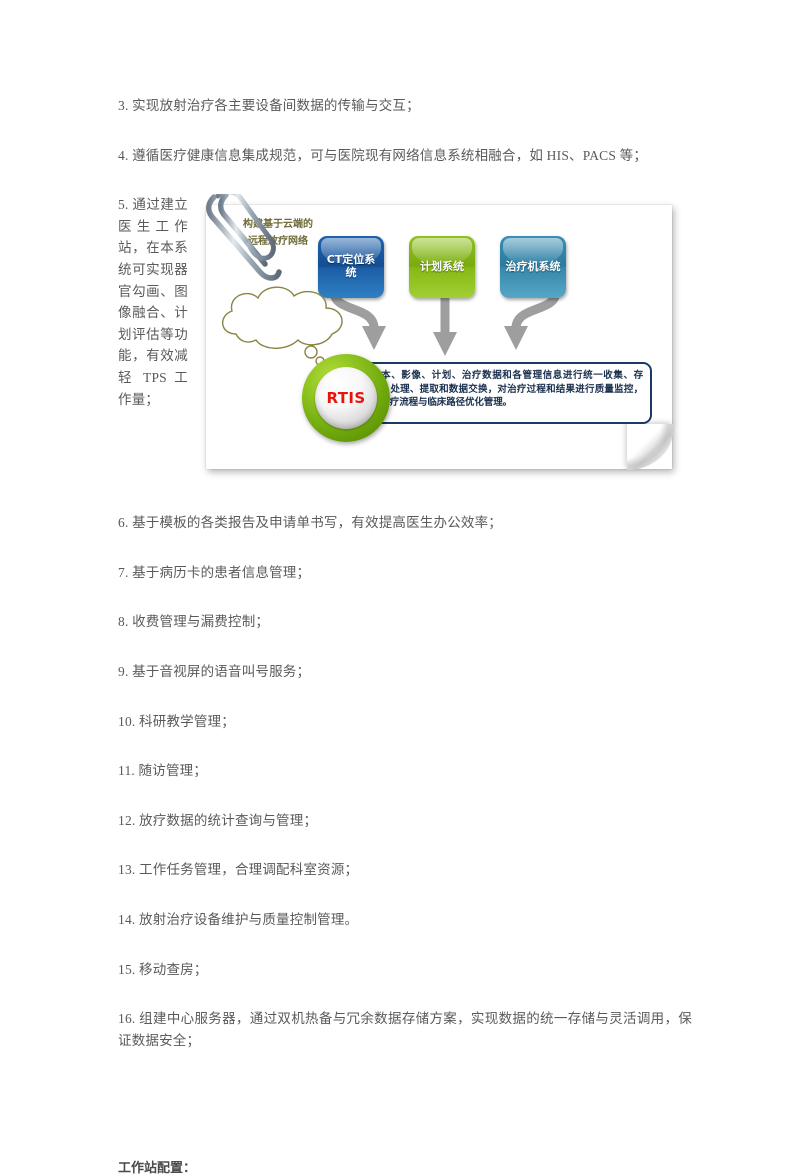  I want to click on page-curl-corner, so click(650, 447).